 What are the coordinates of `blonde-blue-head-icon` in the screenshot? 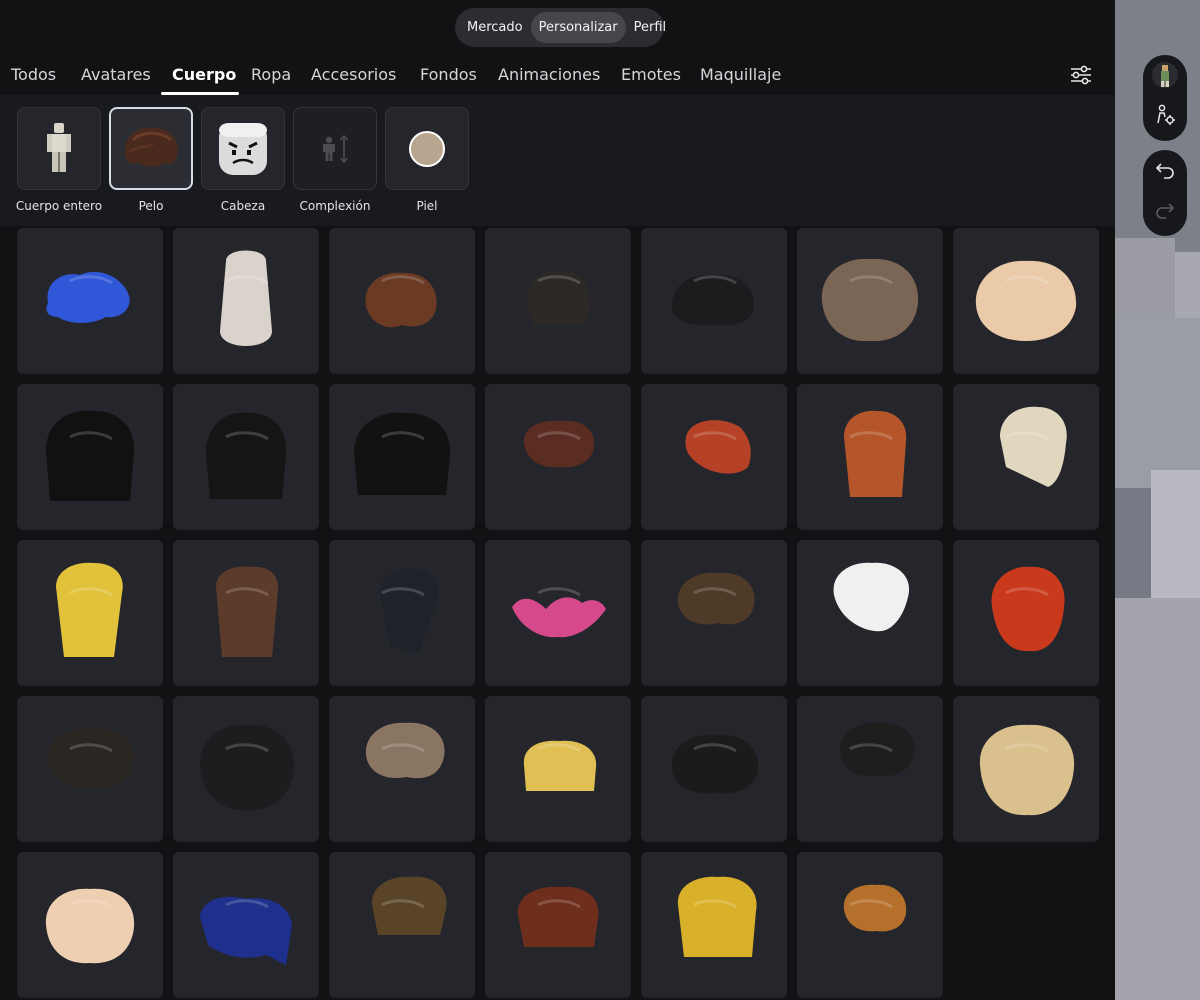 It's located at (1027, 770).